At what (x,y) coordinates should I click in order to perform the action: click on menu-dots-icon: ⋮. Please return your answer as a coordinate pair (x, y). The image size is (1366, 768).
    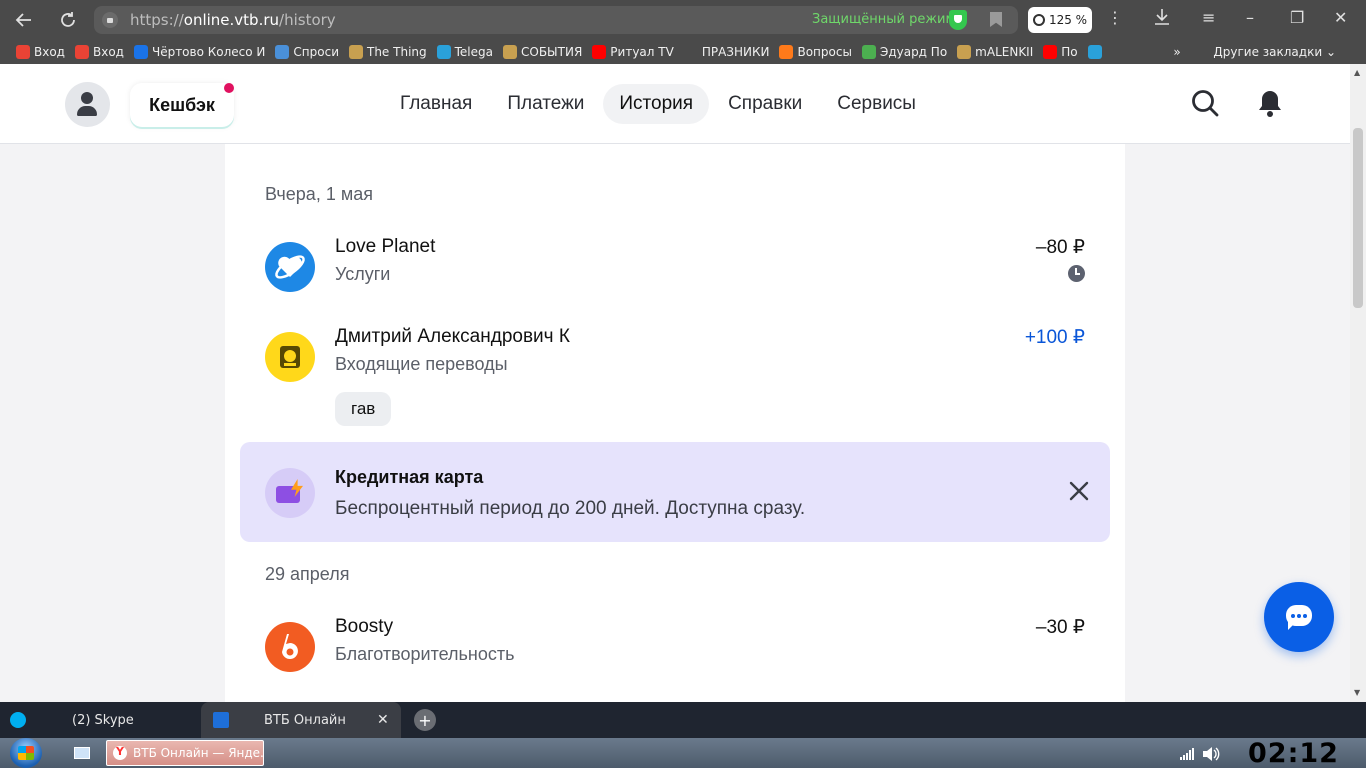
    Looking at the image, I should click on (1115, 17).